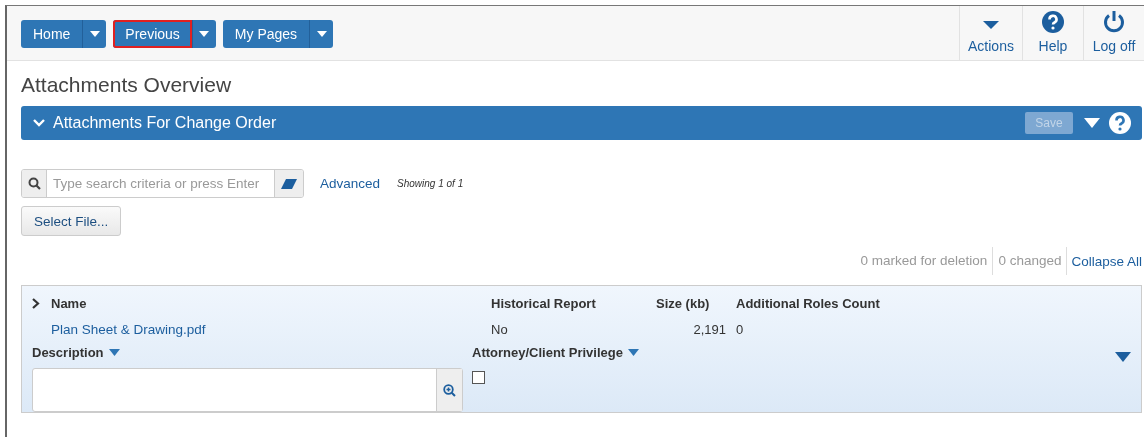 Image resolution: width=1144 pixels, height=438 pixels. Describe the element at coordinates (500, 329) in the screenshot. I see `table-cell-text: No` at that location.